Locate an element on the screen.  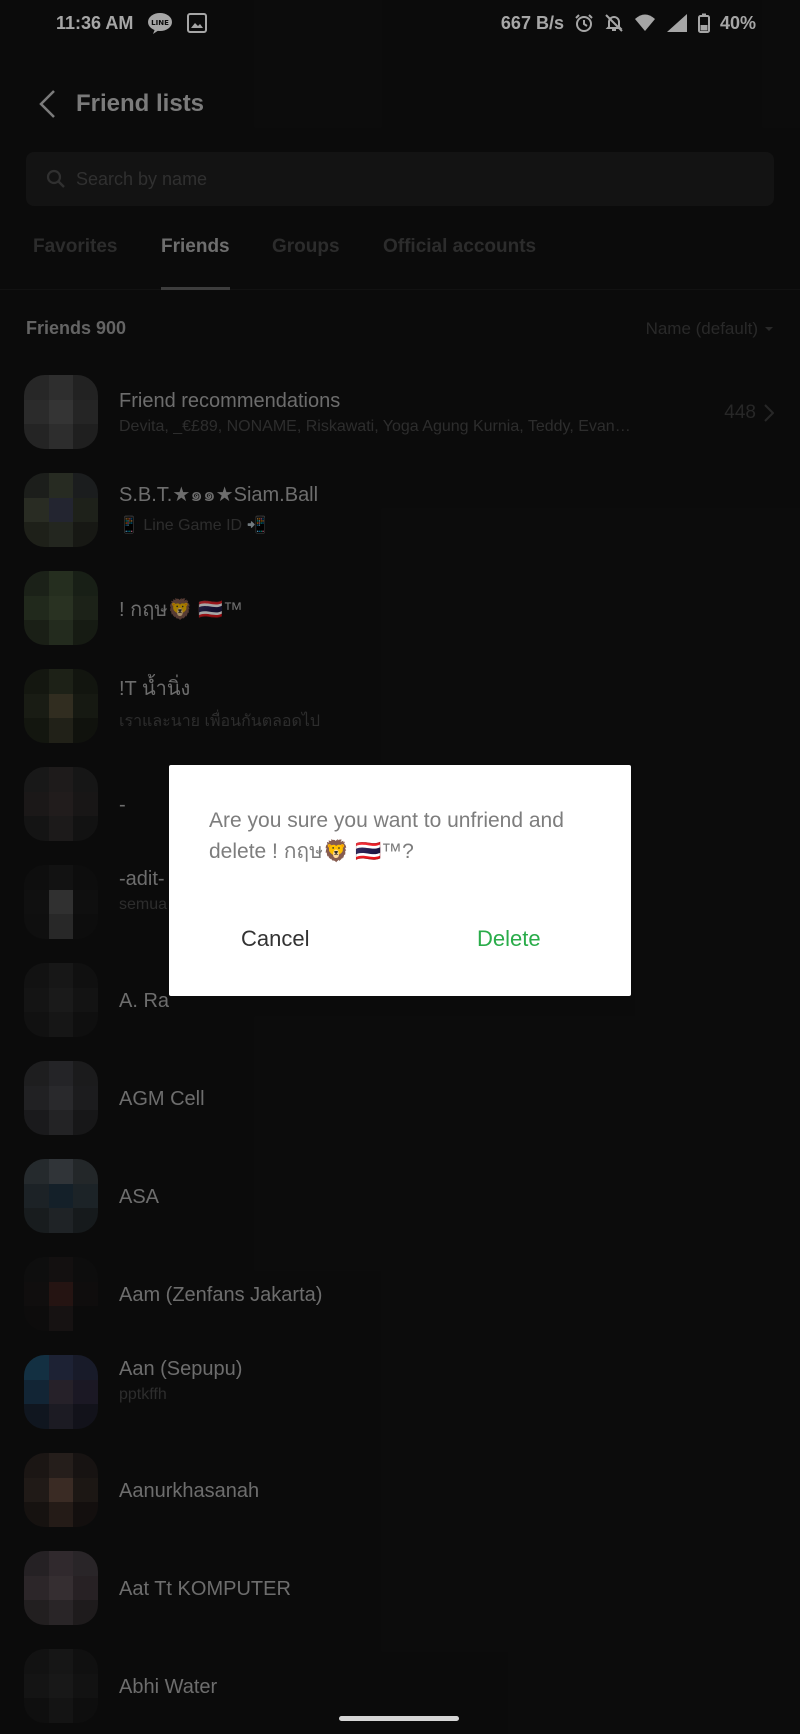
home-indicator is located at coordinates (399, 1718).